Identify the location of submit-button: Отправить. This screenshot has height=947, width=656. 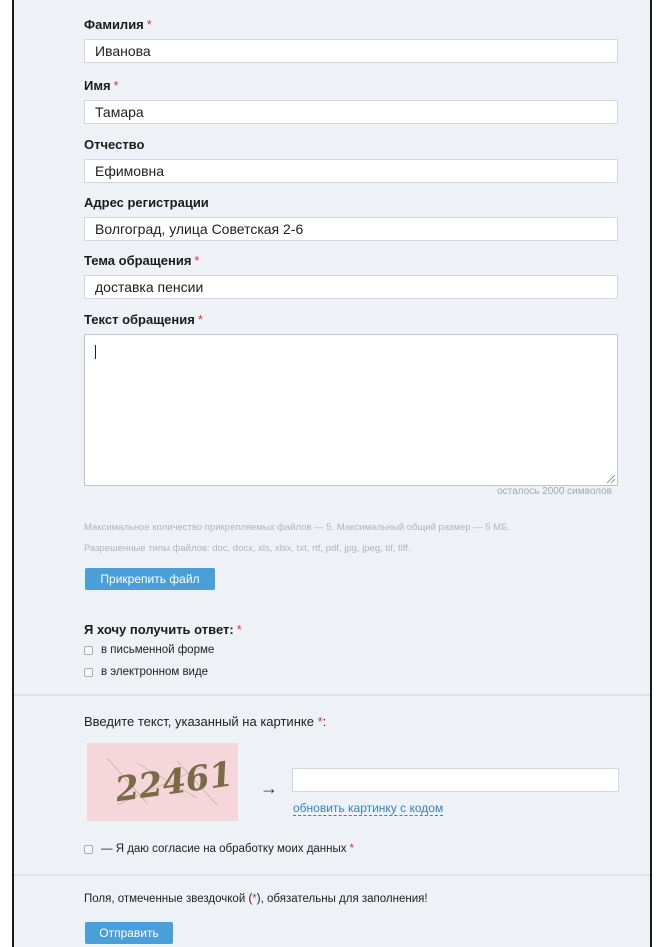
(129, 933).